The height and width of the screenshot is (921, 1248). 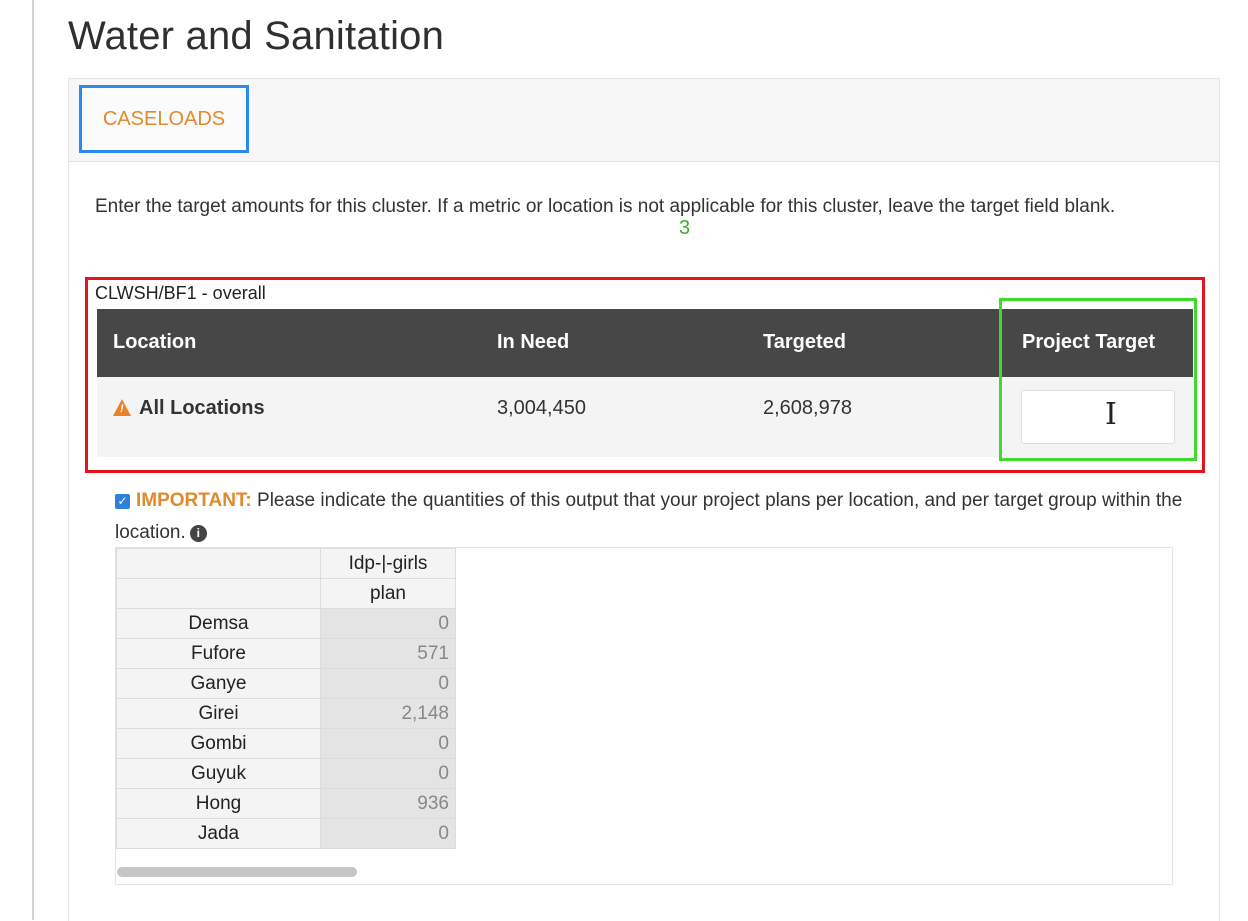 What do you see at coordinates (218, 803) in the screenshot?
I see `row-location: Hong` at bounding box center [218, 803].